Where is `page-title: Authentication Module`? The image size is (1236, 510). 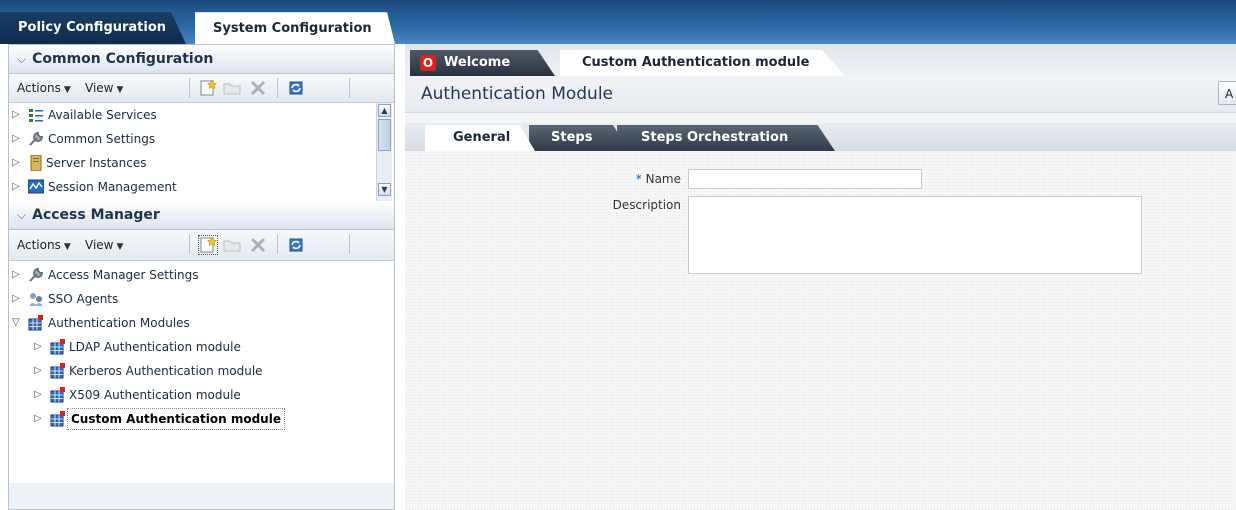 page-title: Authentication Module is located at coordinates (517, 94).